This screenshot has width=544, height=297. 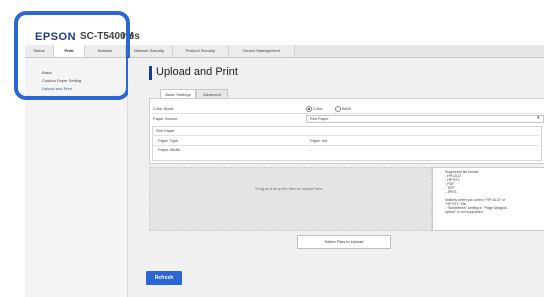 I want to click on select-files-button: Select Files to Upload, so click(x=344, y=242).